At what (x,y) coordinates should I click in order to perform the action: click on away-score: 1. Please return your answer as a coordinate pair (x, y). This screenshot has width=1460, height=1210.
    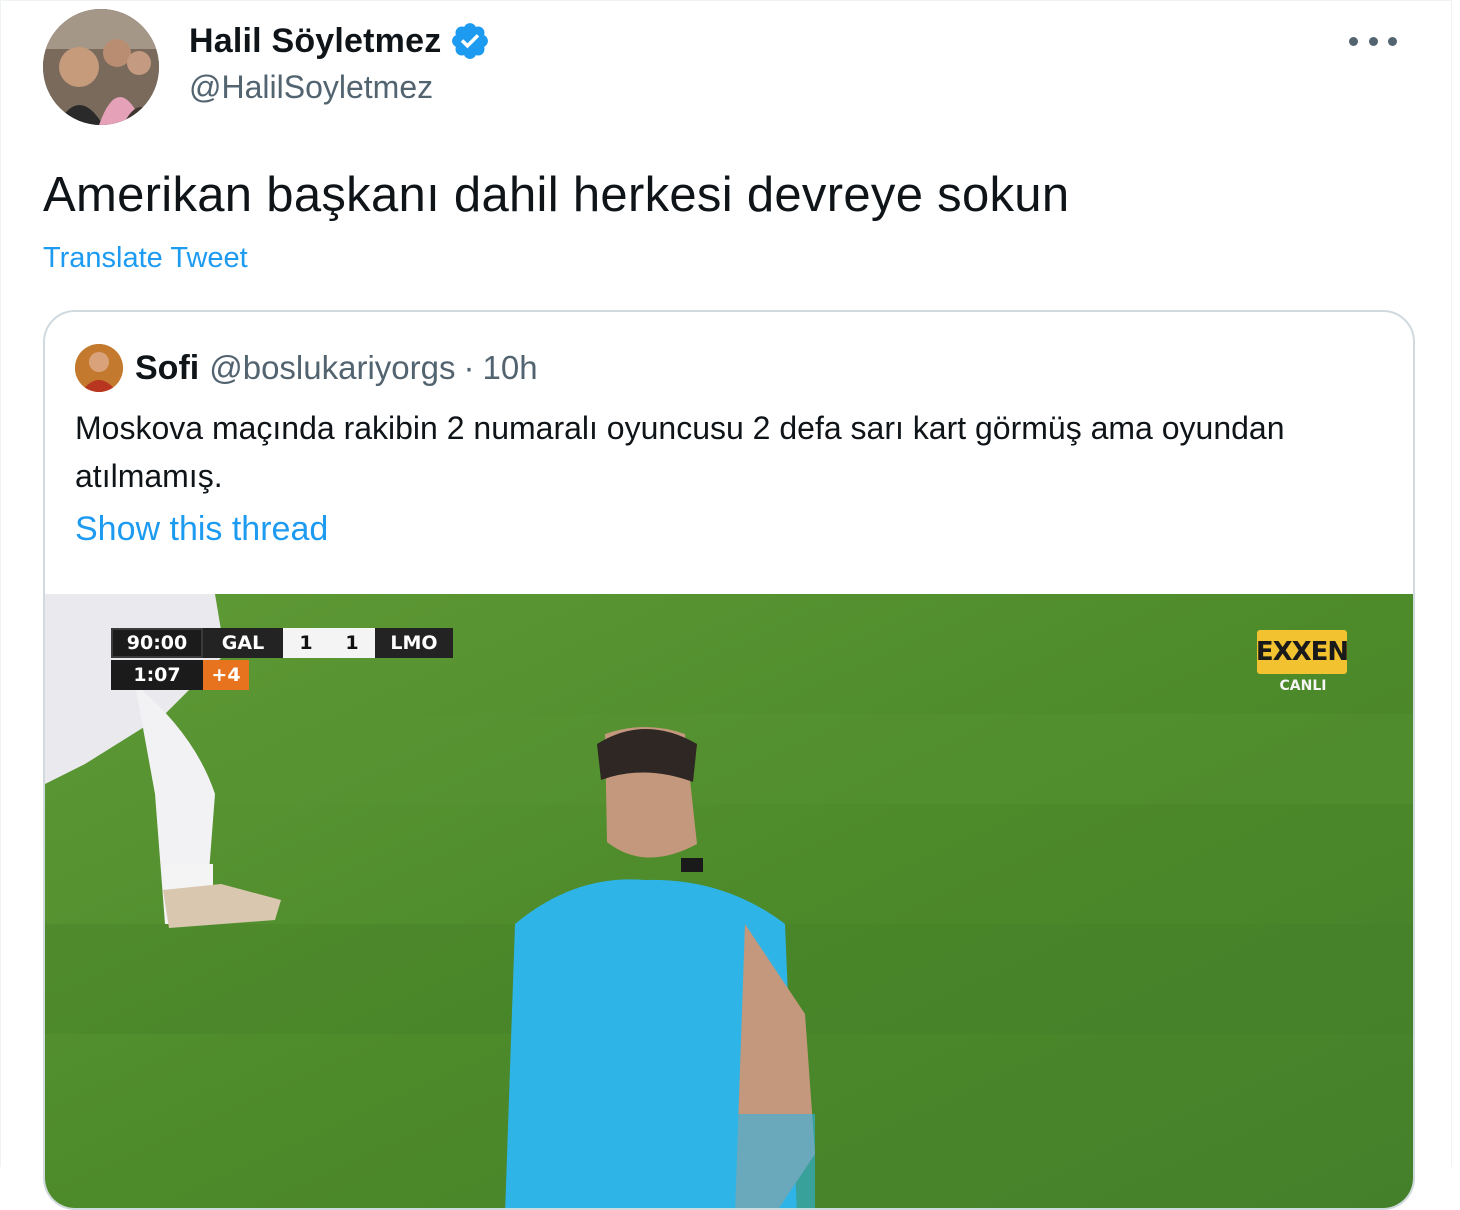
    Looking at the image, I should click on (352, 643).